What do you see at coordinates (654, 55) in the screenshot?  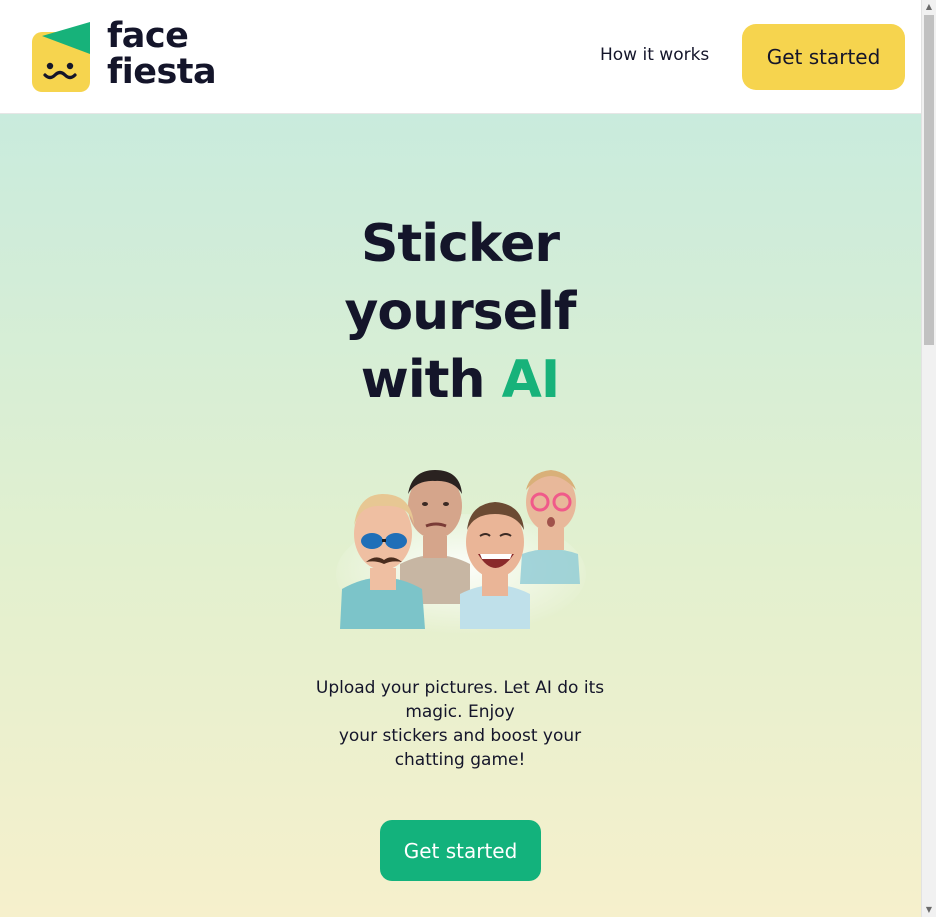 I see `nav-how-it-works: How it works` at bounding box center [654, 55].